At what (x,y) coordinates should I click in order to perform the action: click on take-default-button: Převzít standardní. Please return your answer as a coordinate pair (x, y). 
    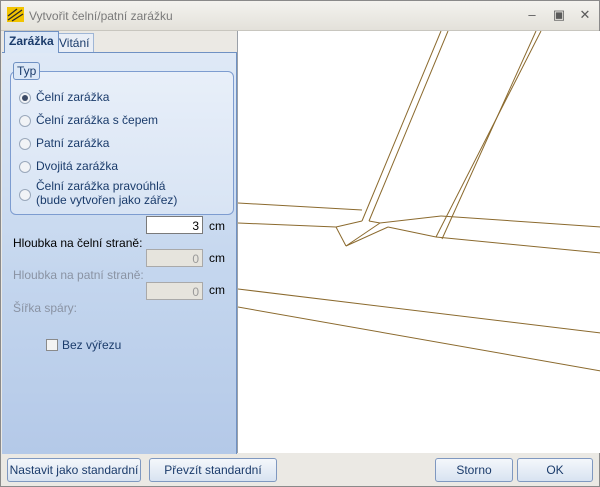
    Looking at the image, I should click on (213, 470).